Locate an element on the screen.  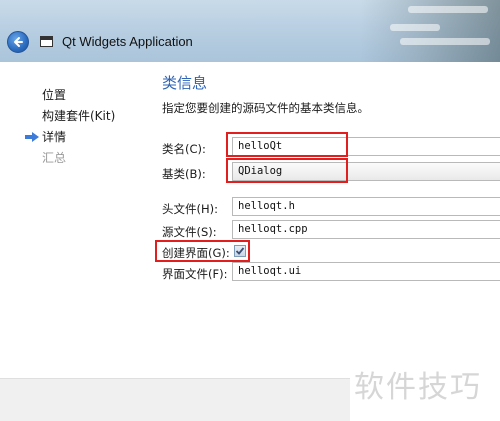
page-title: 类信息 is located at coordinates (185, 83).